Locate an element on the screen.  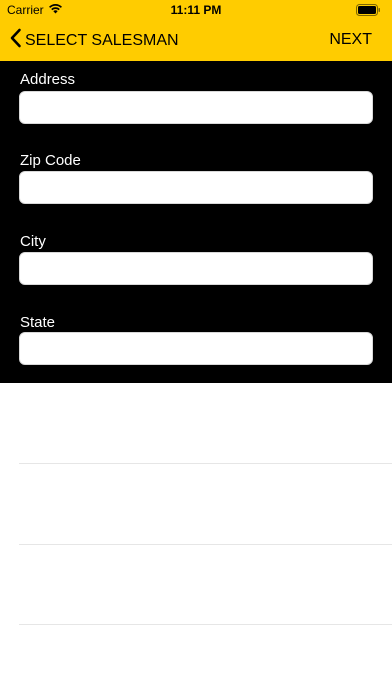
address-label: Address is located at coordinates (48, 79).